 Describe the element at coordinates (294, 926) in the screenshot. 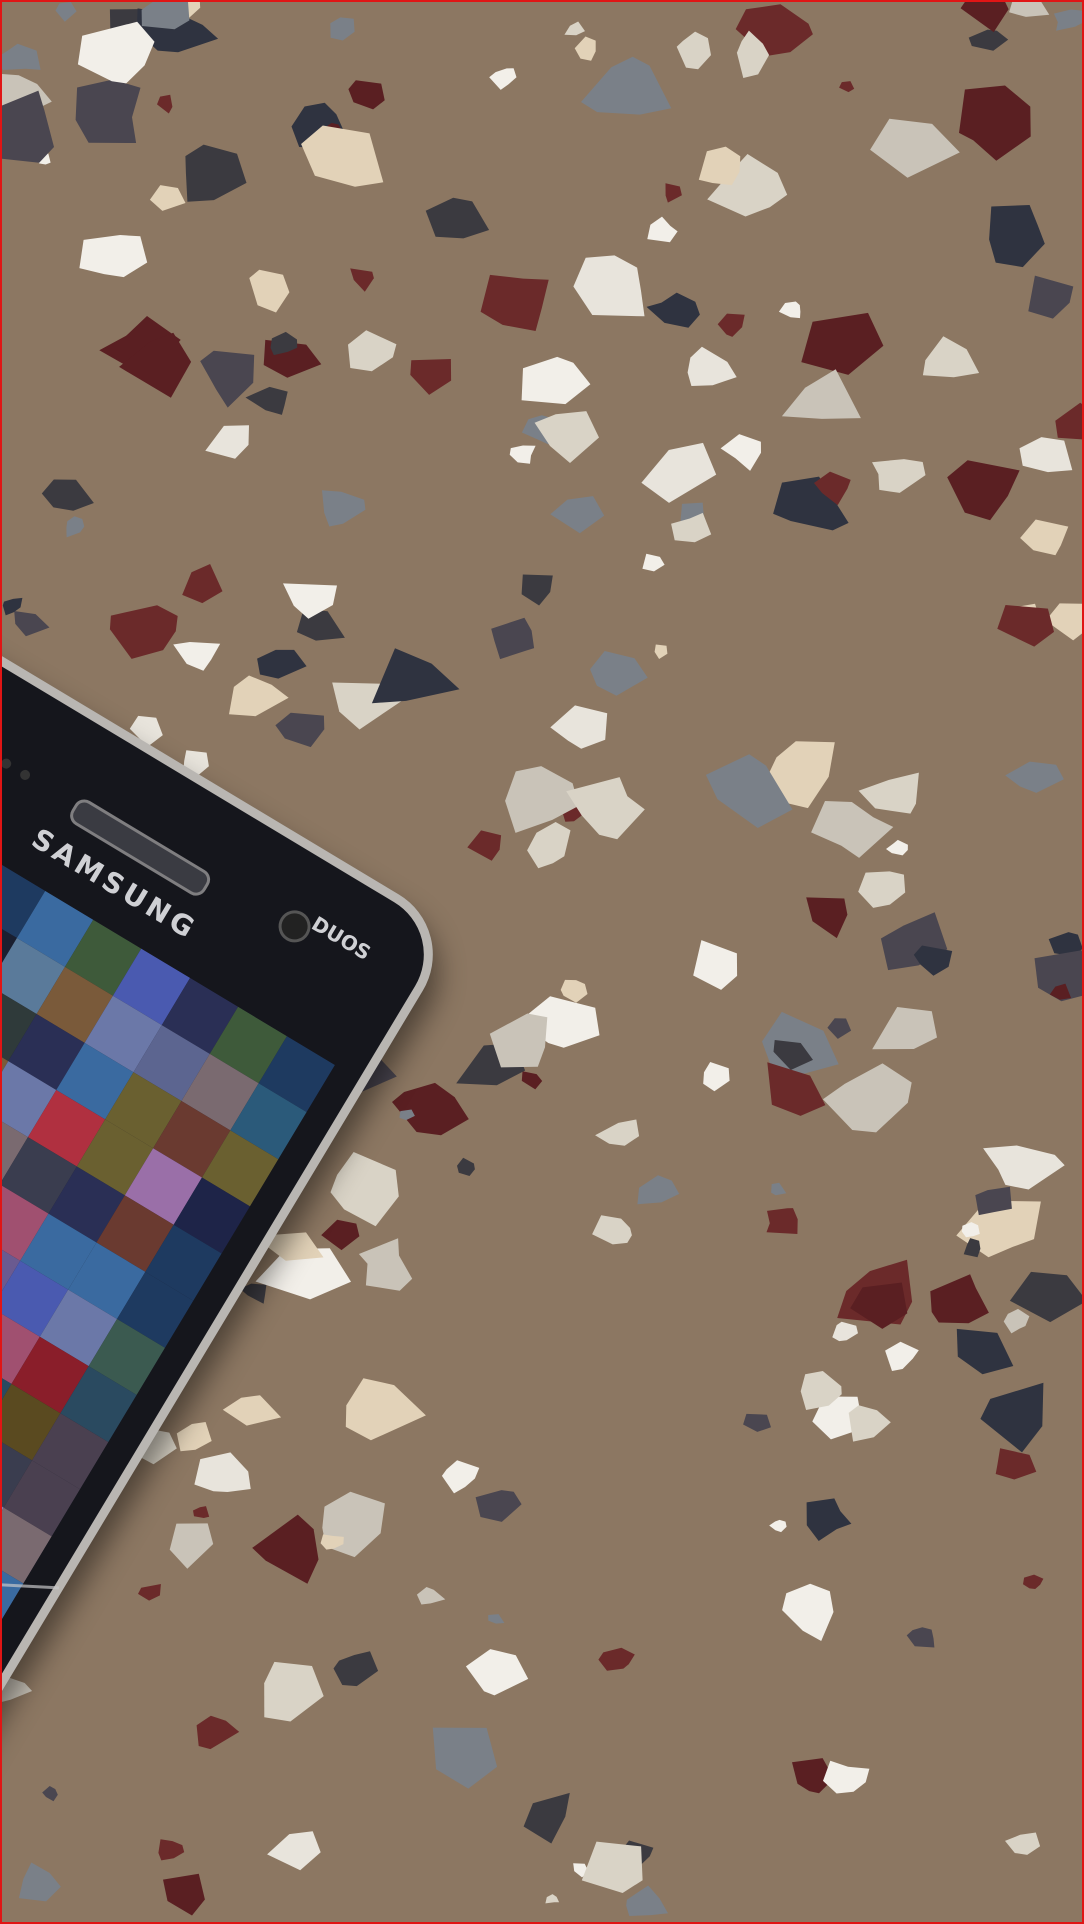

I see `front-camera-icon` at that location.